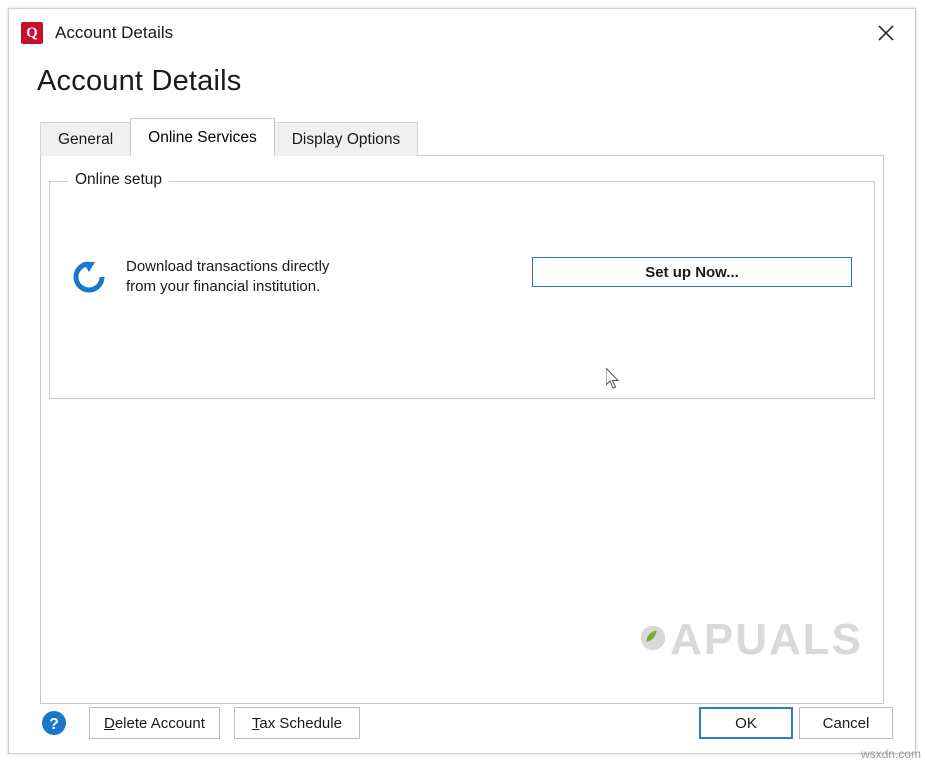 The width and height of the screenshot is (925, 763). Describe the element at coordinates (139, 81) in the screenshot. I see `page-title: Account Details` at that location.